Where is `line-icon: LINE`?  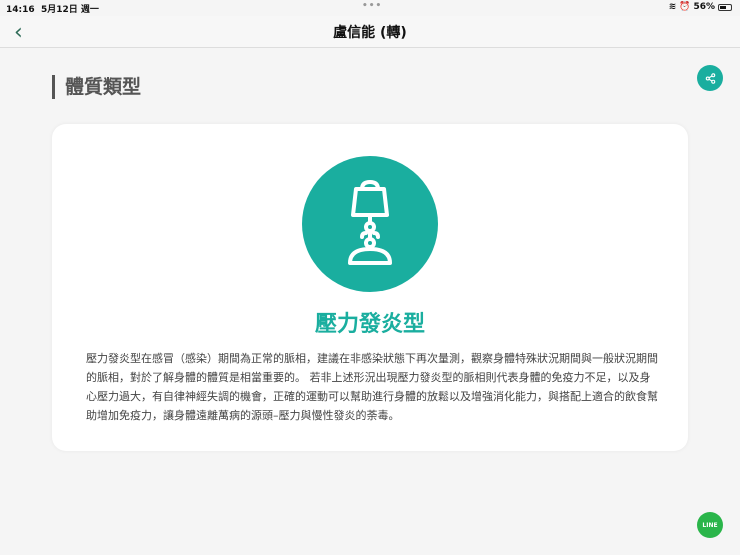
line-icon: LINE is located at coordinates (710, 525).